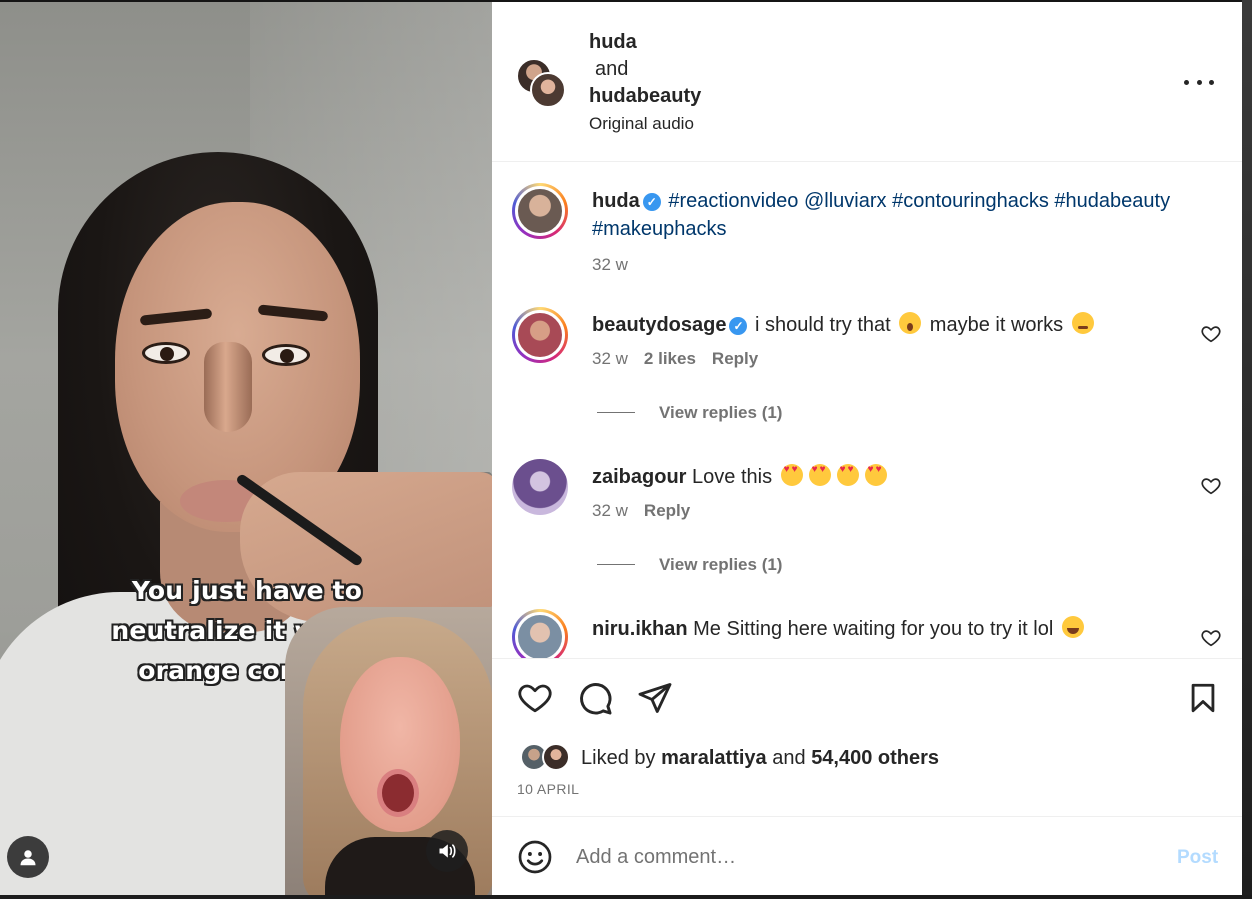  I want to click on liked-by-text: Liked by maralattiya and 54,400 others, so click(760, 758).